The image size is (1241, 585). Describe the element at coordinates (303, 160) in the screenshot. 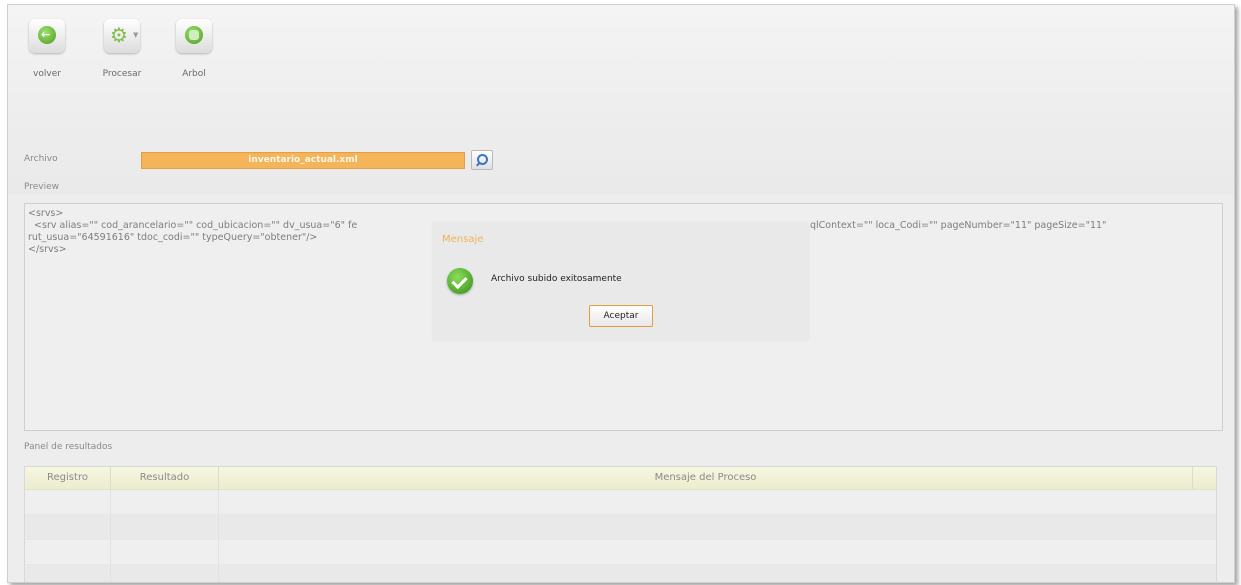

I see `file-field: inventario_actual.xml` at that location.